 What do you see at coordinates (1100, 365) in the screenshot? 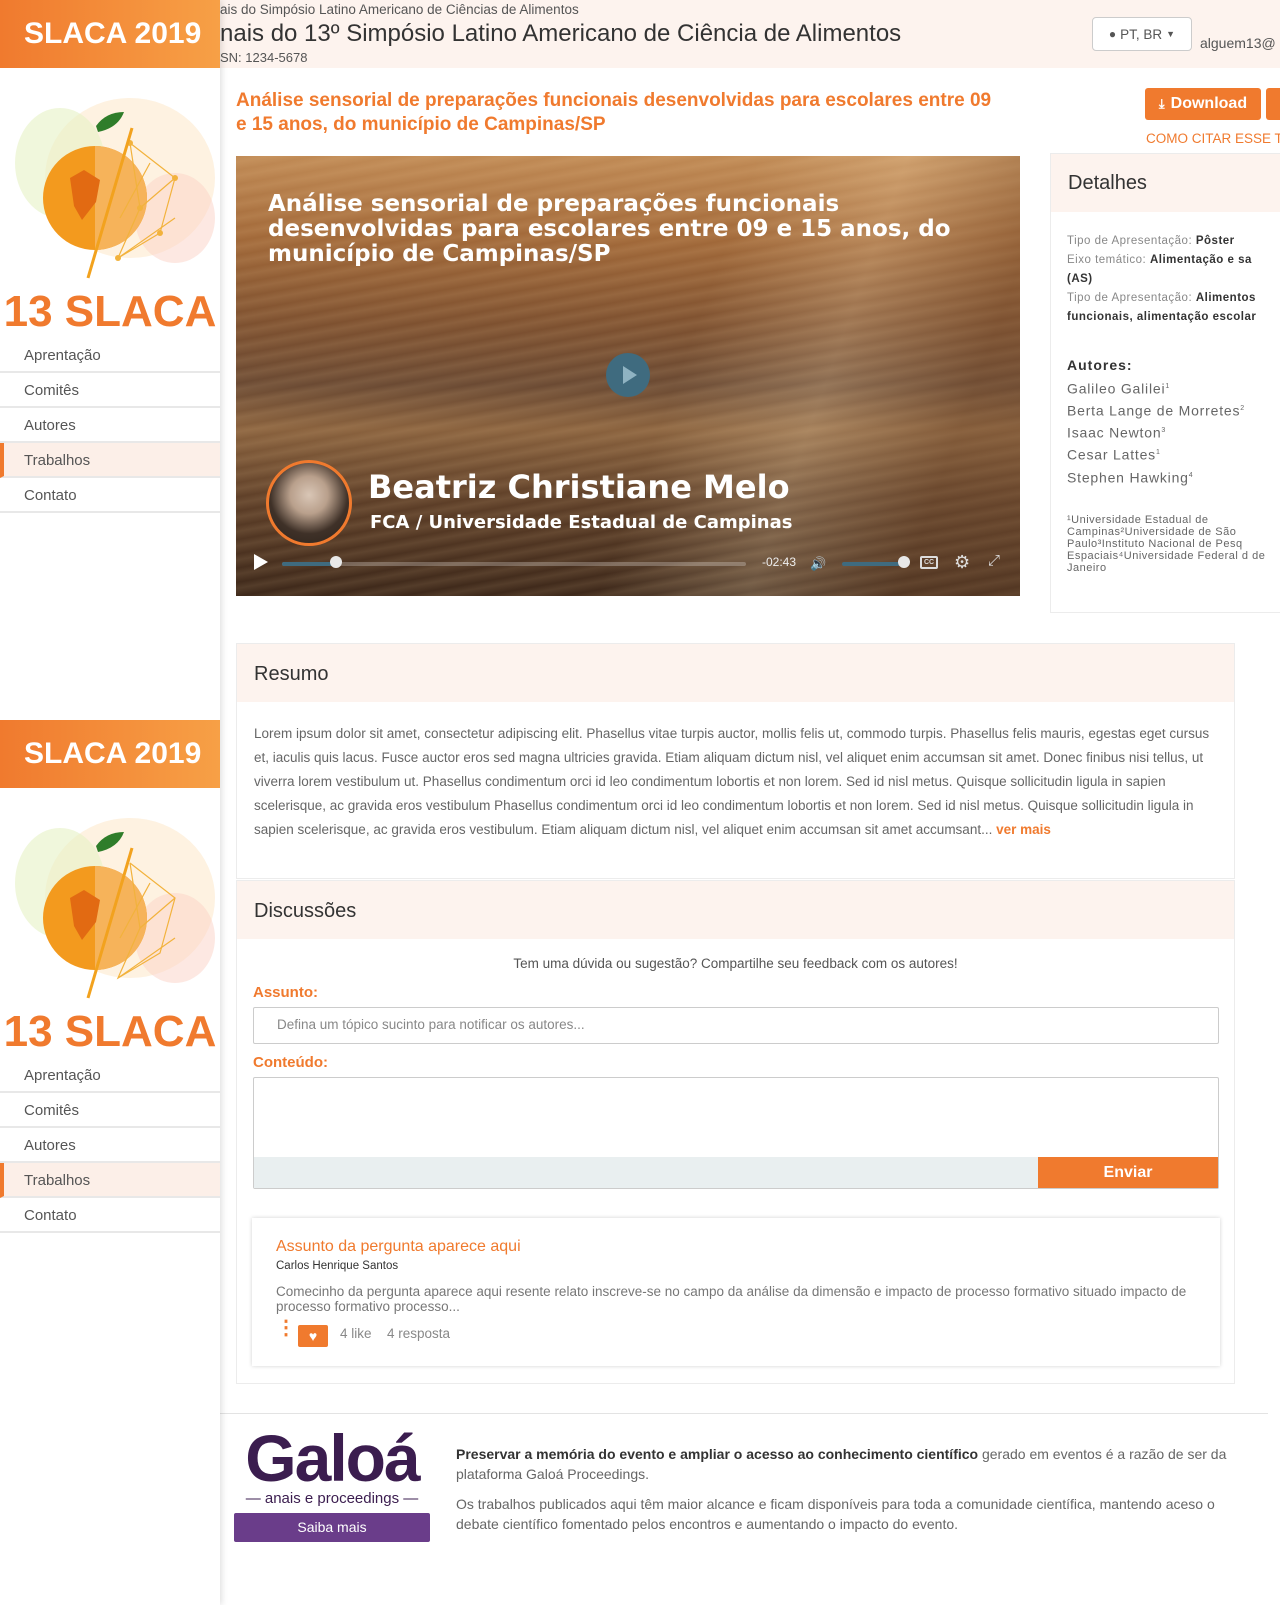
I see `authors-heading: Autores:` at bounding box center [1100, 365].